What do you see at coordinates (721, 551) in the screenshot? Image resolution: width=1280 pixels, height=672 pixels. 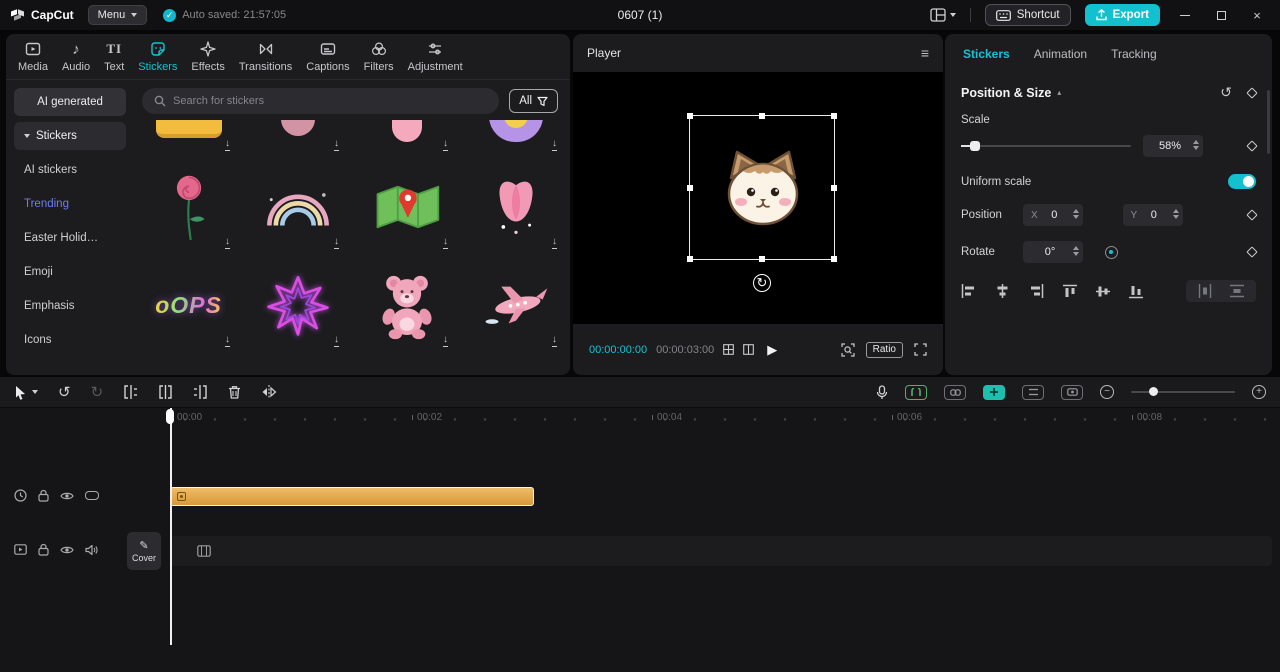 I see `main-video-track` at bounding box center [721, 551].